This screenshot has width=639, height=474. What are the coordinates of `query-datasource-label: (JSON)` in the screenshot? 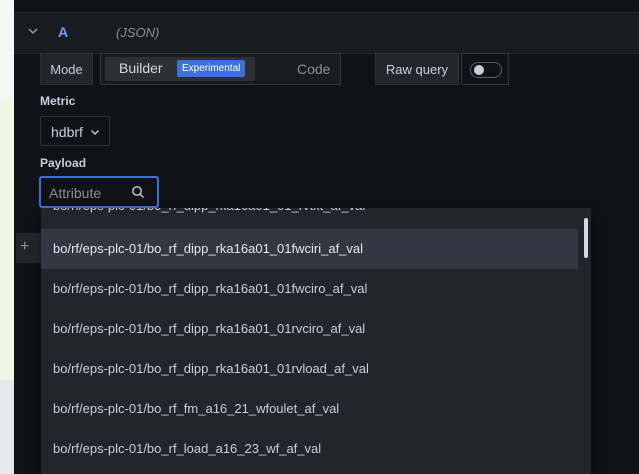 It's located at (137, 32).